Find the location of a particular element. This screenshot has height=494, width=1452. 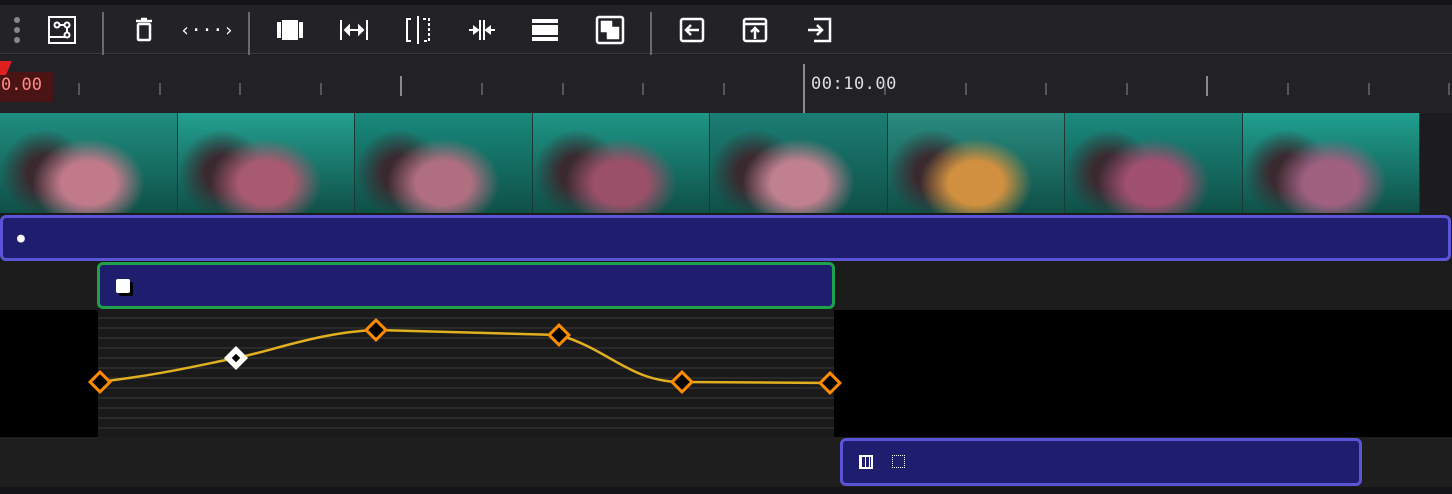

picture-in-picture-icon is located at coordinates (610, 30).